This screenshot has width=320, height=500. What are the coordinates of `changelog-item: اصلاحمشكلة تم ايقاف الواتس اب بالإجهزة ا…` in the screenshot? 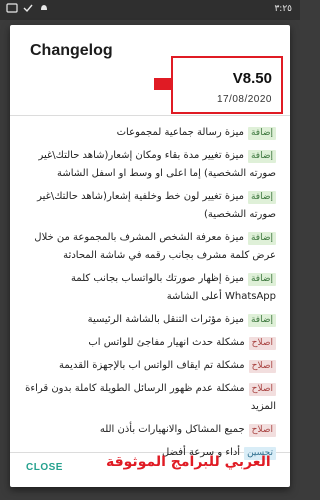 It's located at (150, 366).